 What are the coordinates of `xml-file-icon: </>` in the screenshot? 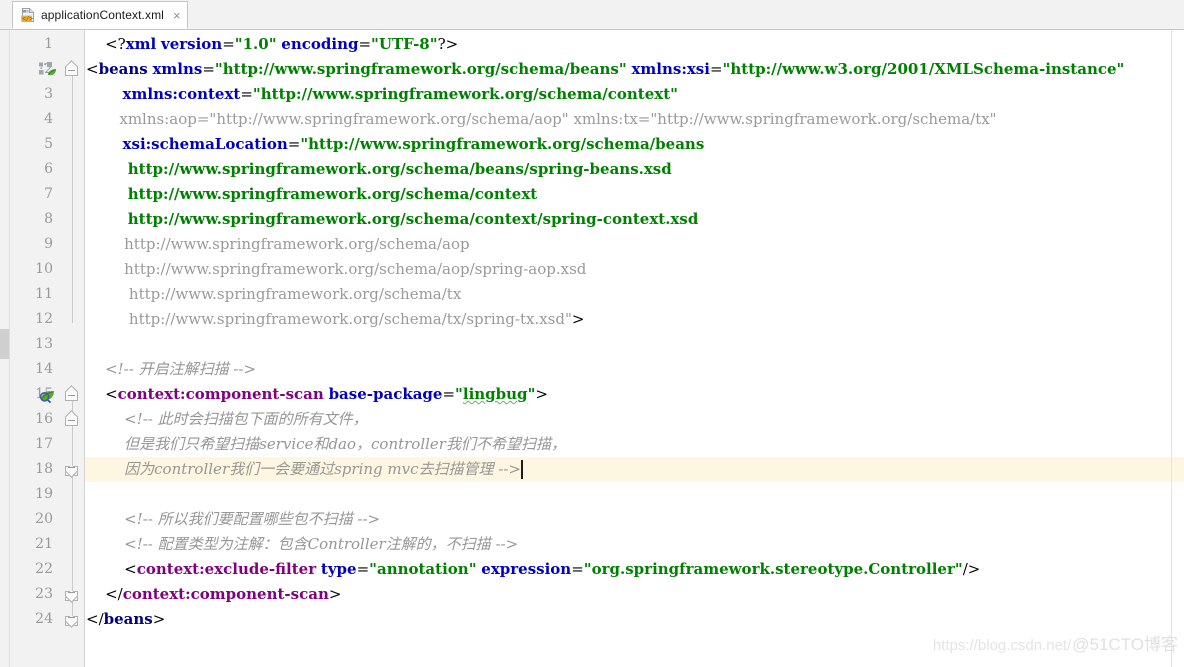 It's located at (28, 15).